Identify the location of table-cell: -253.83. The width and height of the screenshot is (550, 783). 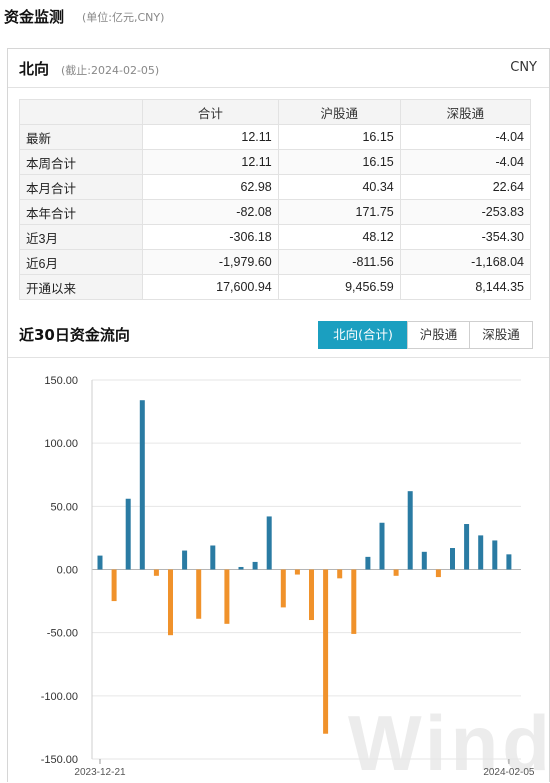
(465, 212).